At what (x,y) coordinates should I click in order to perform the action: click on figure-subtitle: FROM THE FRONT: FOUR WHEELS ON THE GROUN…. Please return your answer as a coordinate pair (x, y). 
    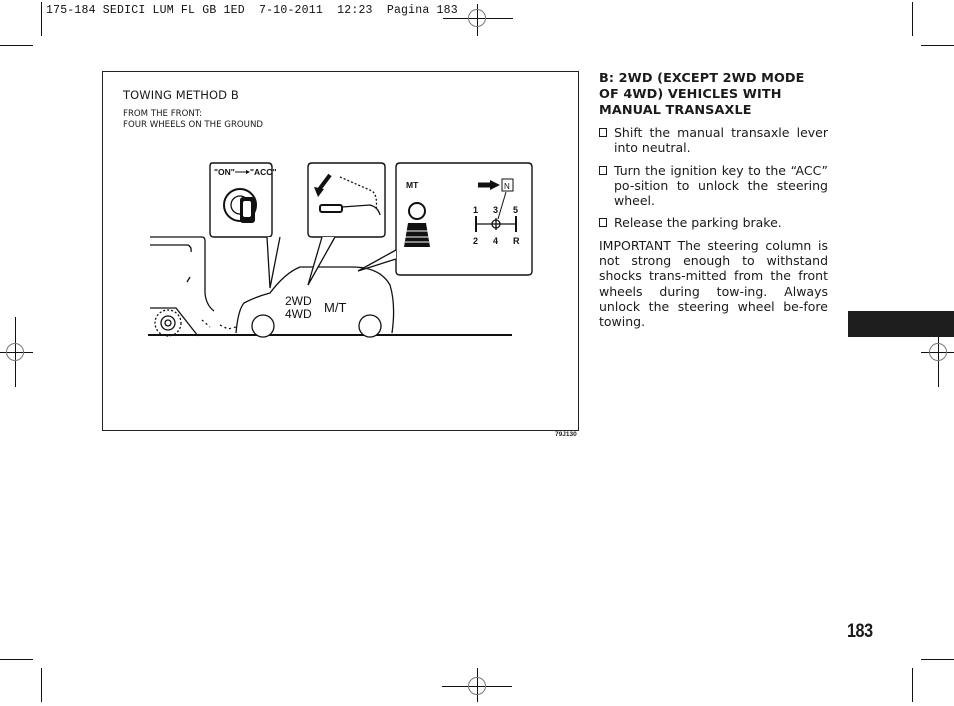
    Looking at the image, I should click on (193, 119).